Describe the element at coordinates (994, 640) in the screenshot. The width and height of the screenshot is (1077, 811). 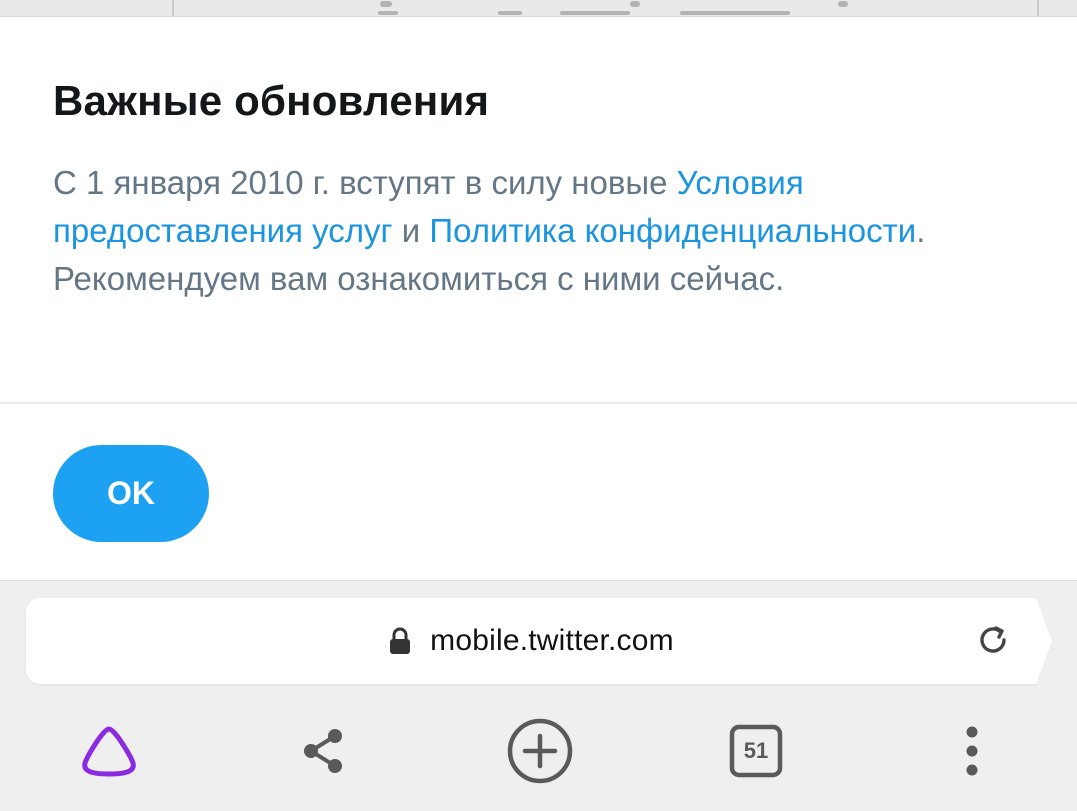
I see `reload-icon` at that location.